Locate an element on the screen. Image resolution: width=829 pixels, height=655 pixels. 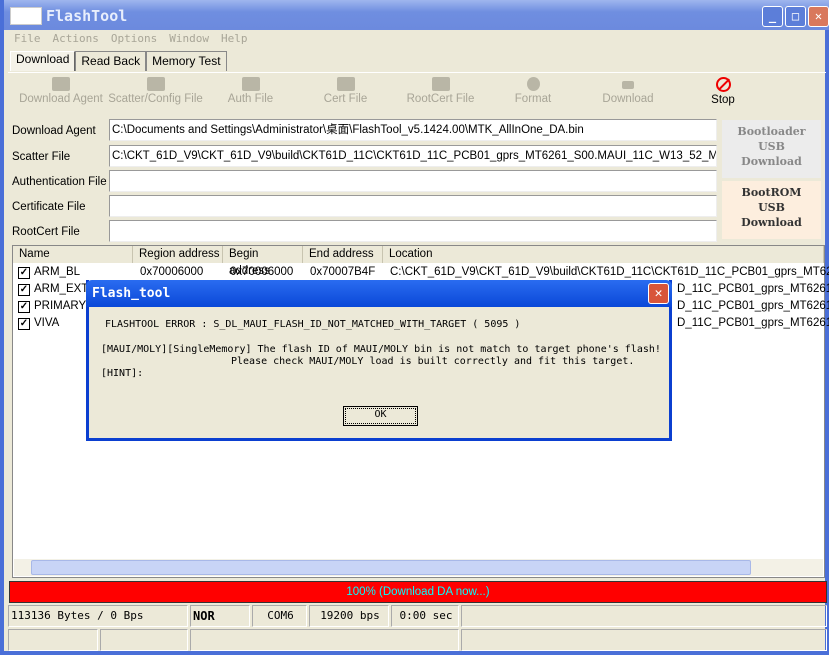
col-region: Region address is located at coordinates (178, 254).